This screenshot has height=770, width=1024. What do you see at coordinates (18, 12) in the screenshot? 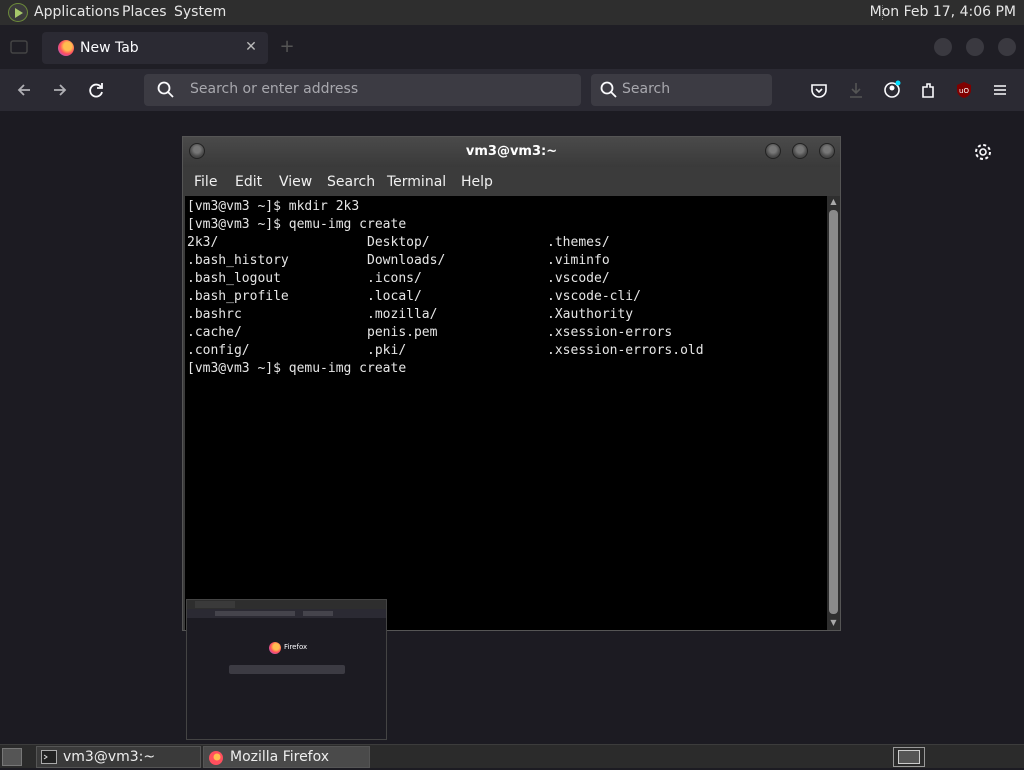
I see `applications-logo-icon` at bounding box center [18, 12].